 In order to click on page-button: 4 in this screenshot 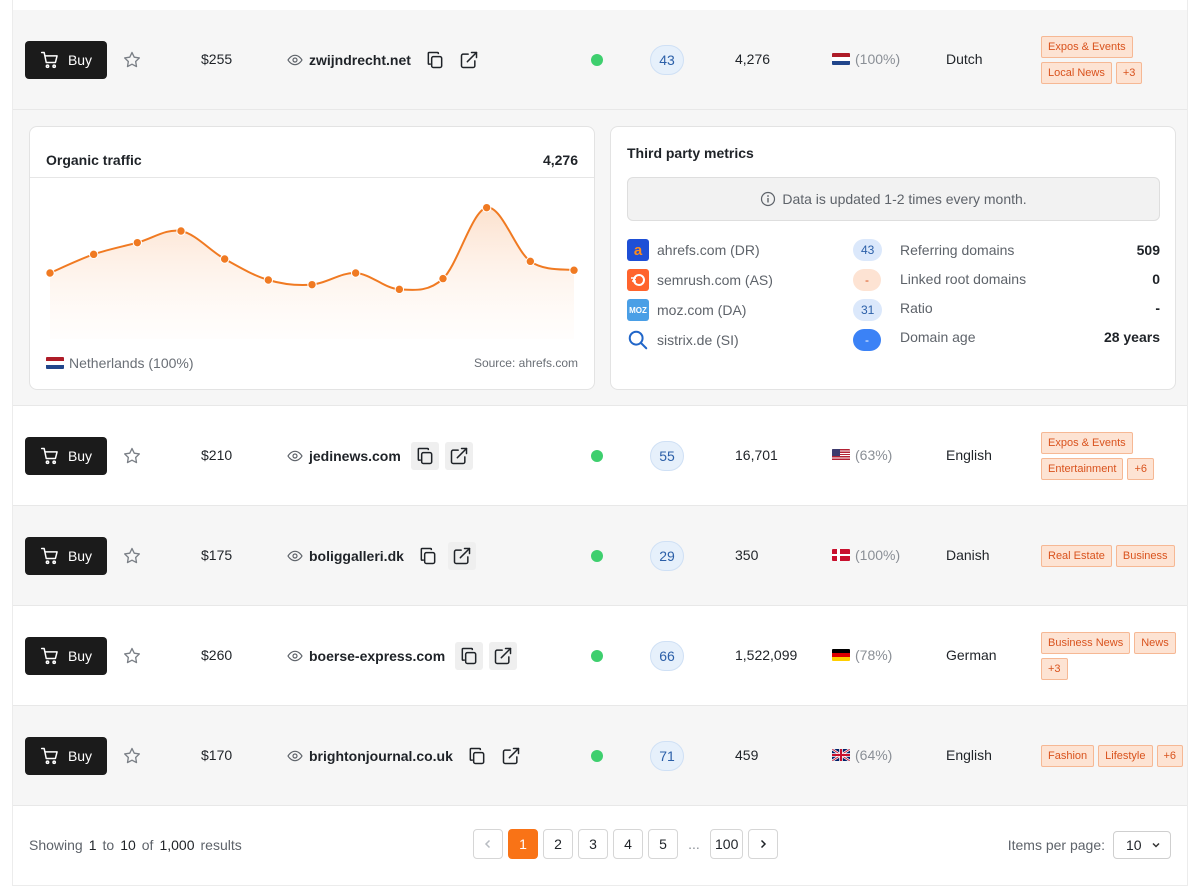, I will do `click(628, 844)`.